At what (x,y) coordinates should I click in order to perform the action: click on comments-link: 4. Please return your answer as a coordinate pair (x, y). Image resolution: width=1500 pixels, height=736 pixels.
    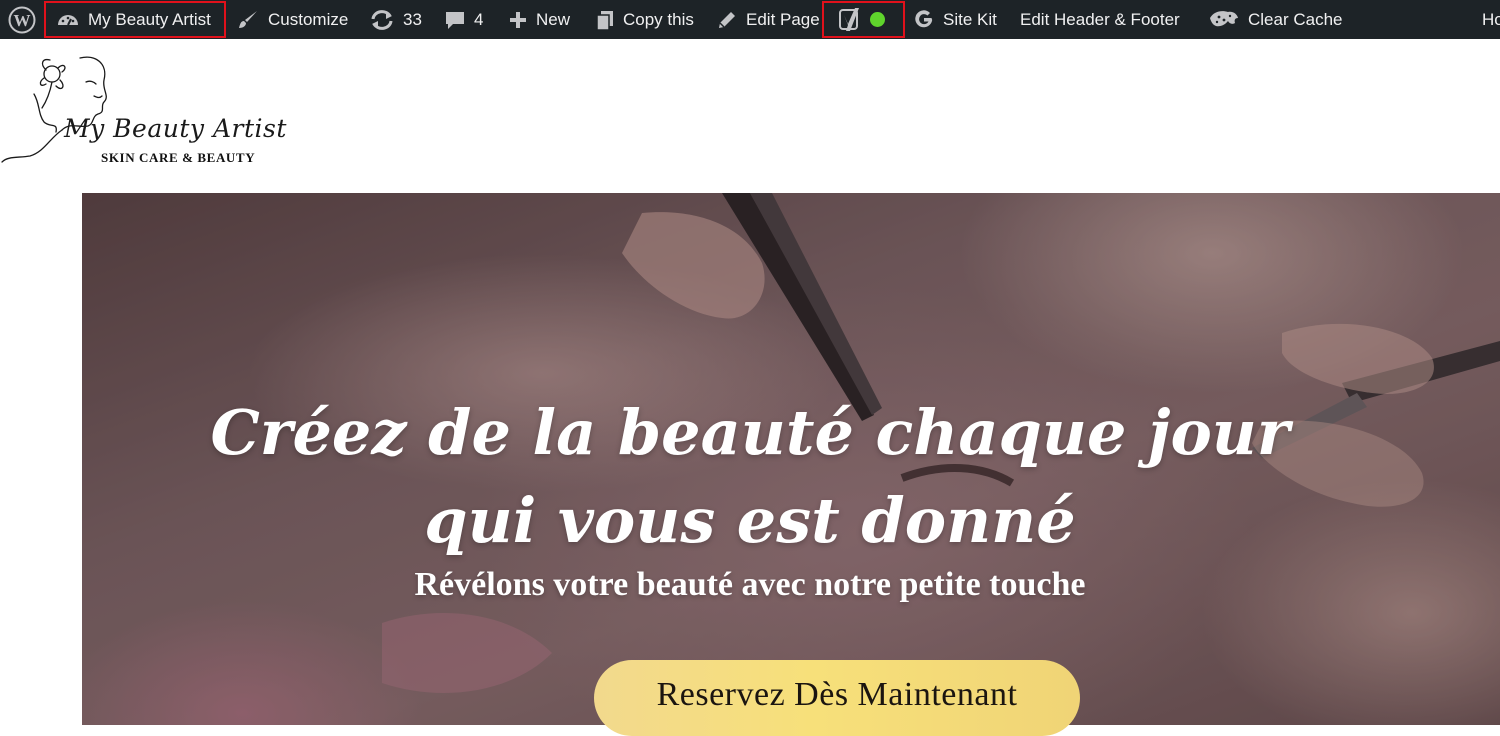
    Looking at the image, I should click on (463, 19).